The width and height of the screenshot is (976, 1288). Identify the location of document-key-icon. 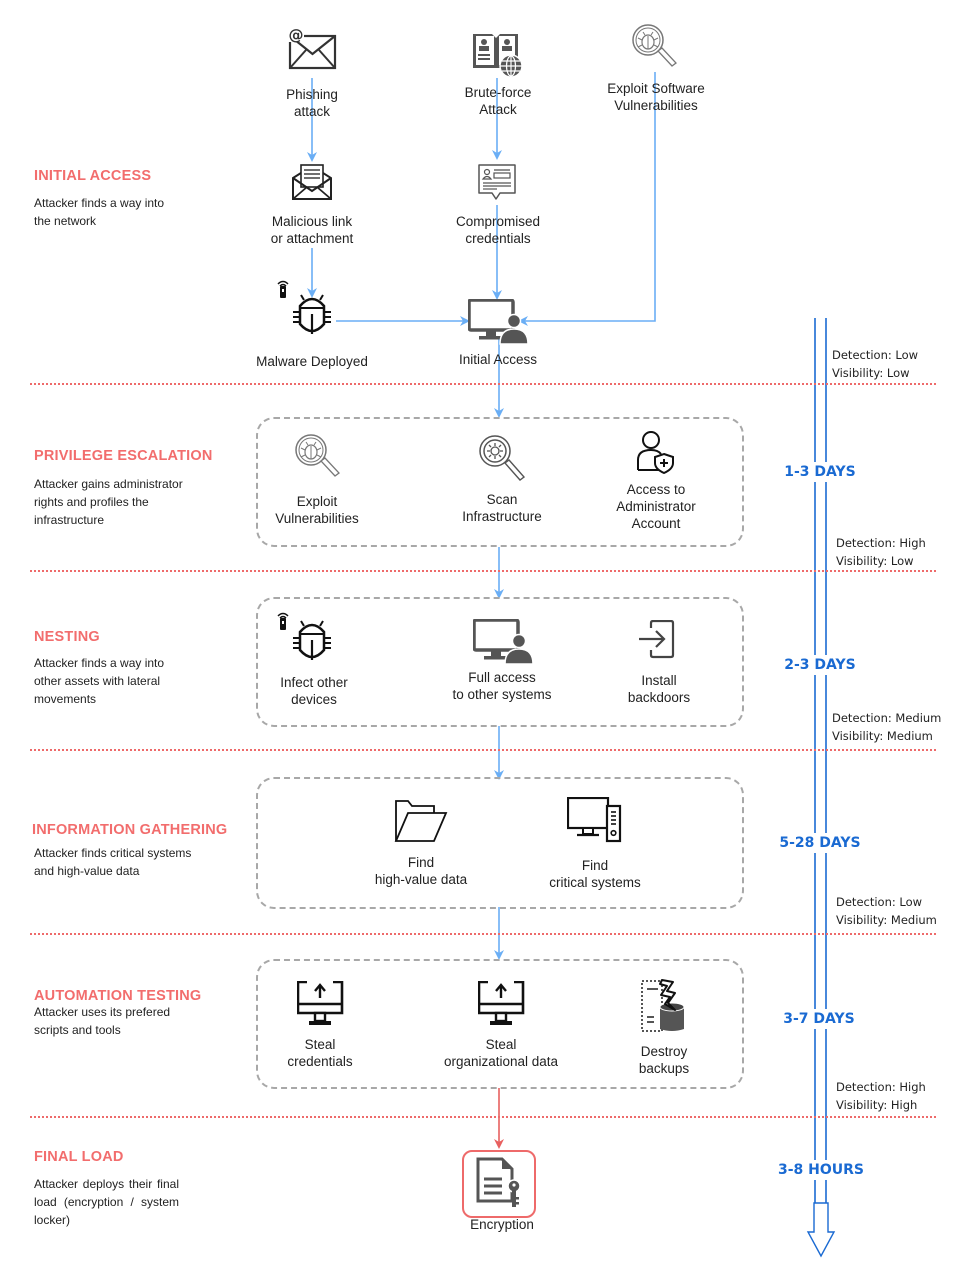
(498, 1182).